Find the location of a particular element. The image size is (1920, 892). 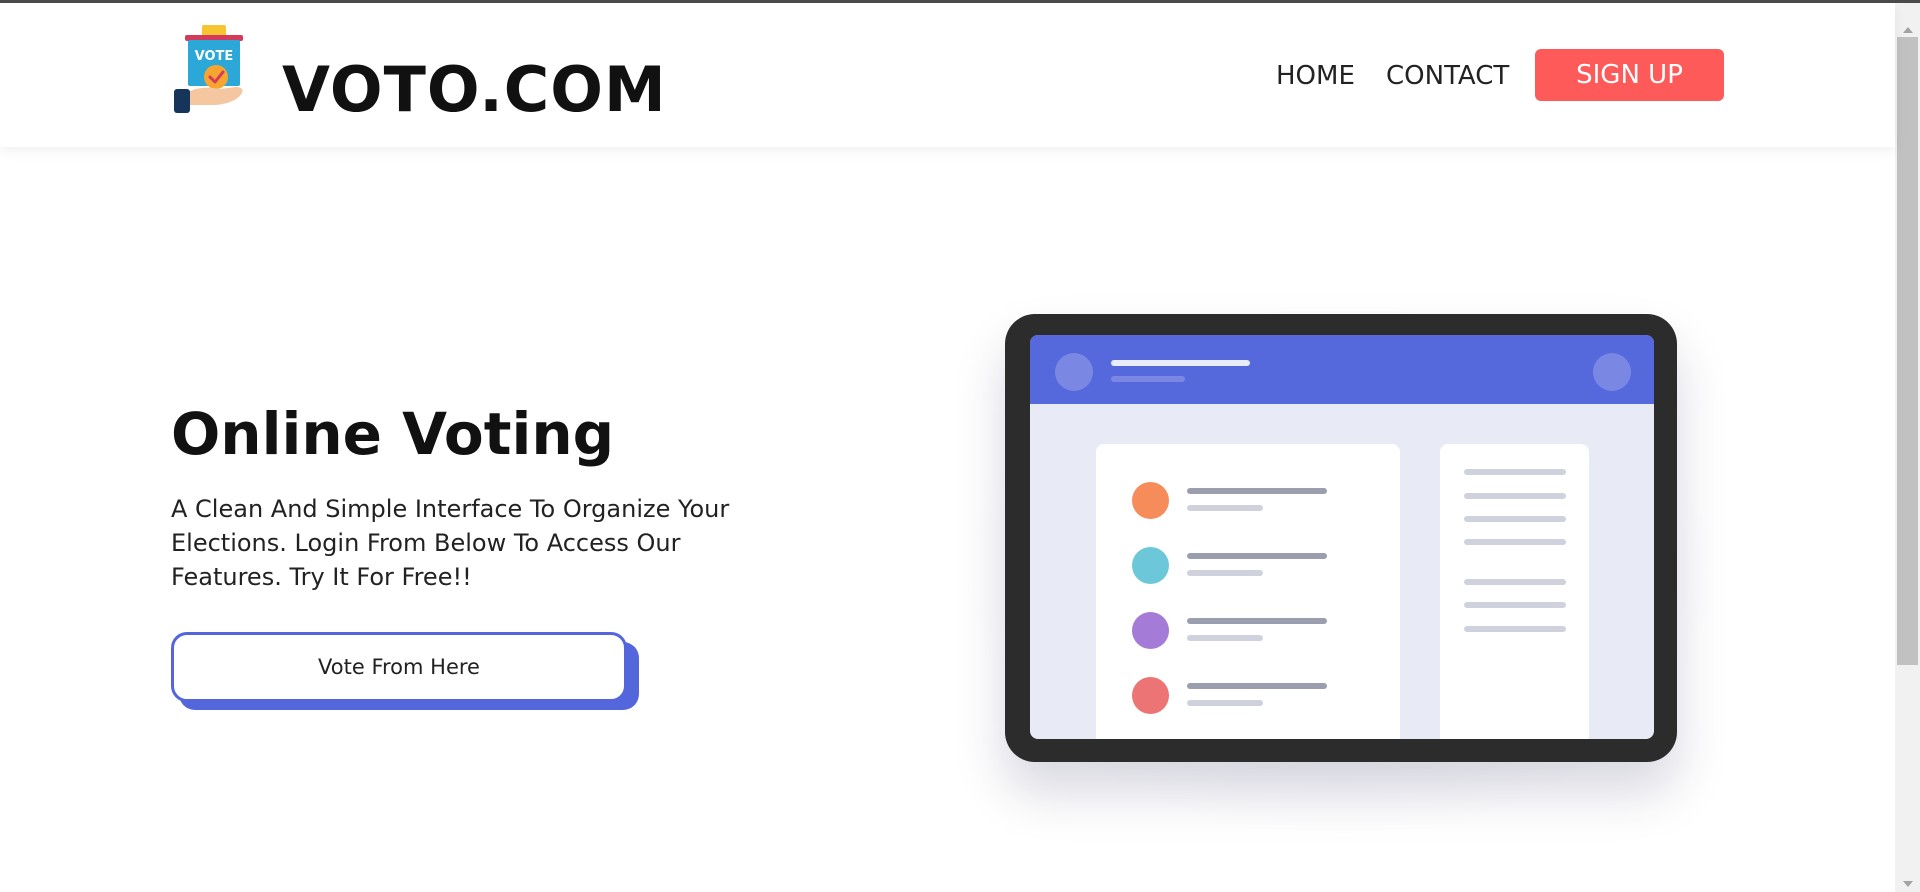

menu-placeholder-icon is located at coordinates (1612, 372).